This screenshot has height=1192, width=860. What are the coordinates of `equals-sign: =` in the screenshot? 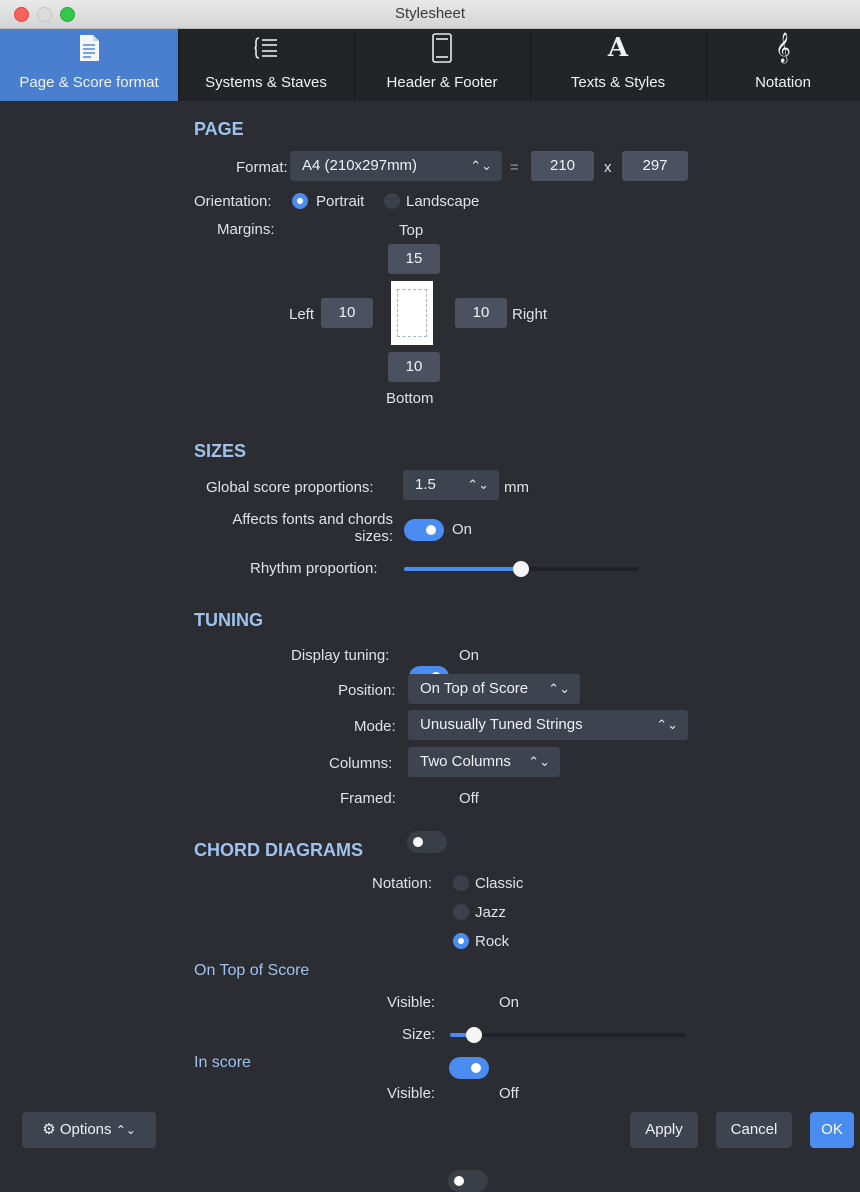 It's located at (514, 167).